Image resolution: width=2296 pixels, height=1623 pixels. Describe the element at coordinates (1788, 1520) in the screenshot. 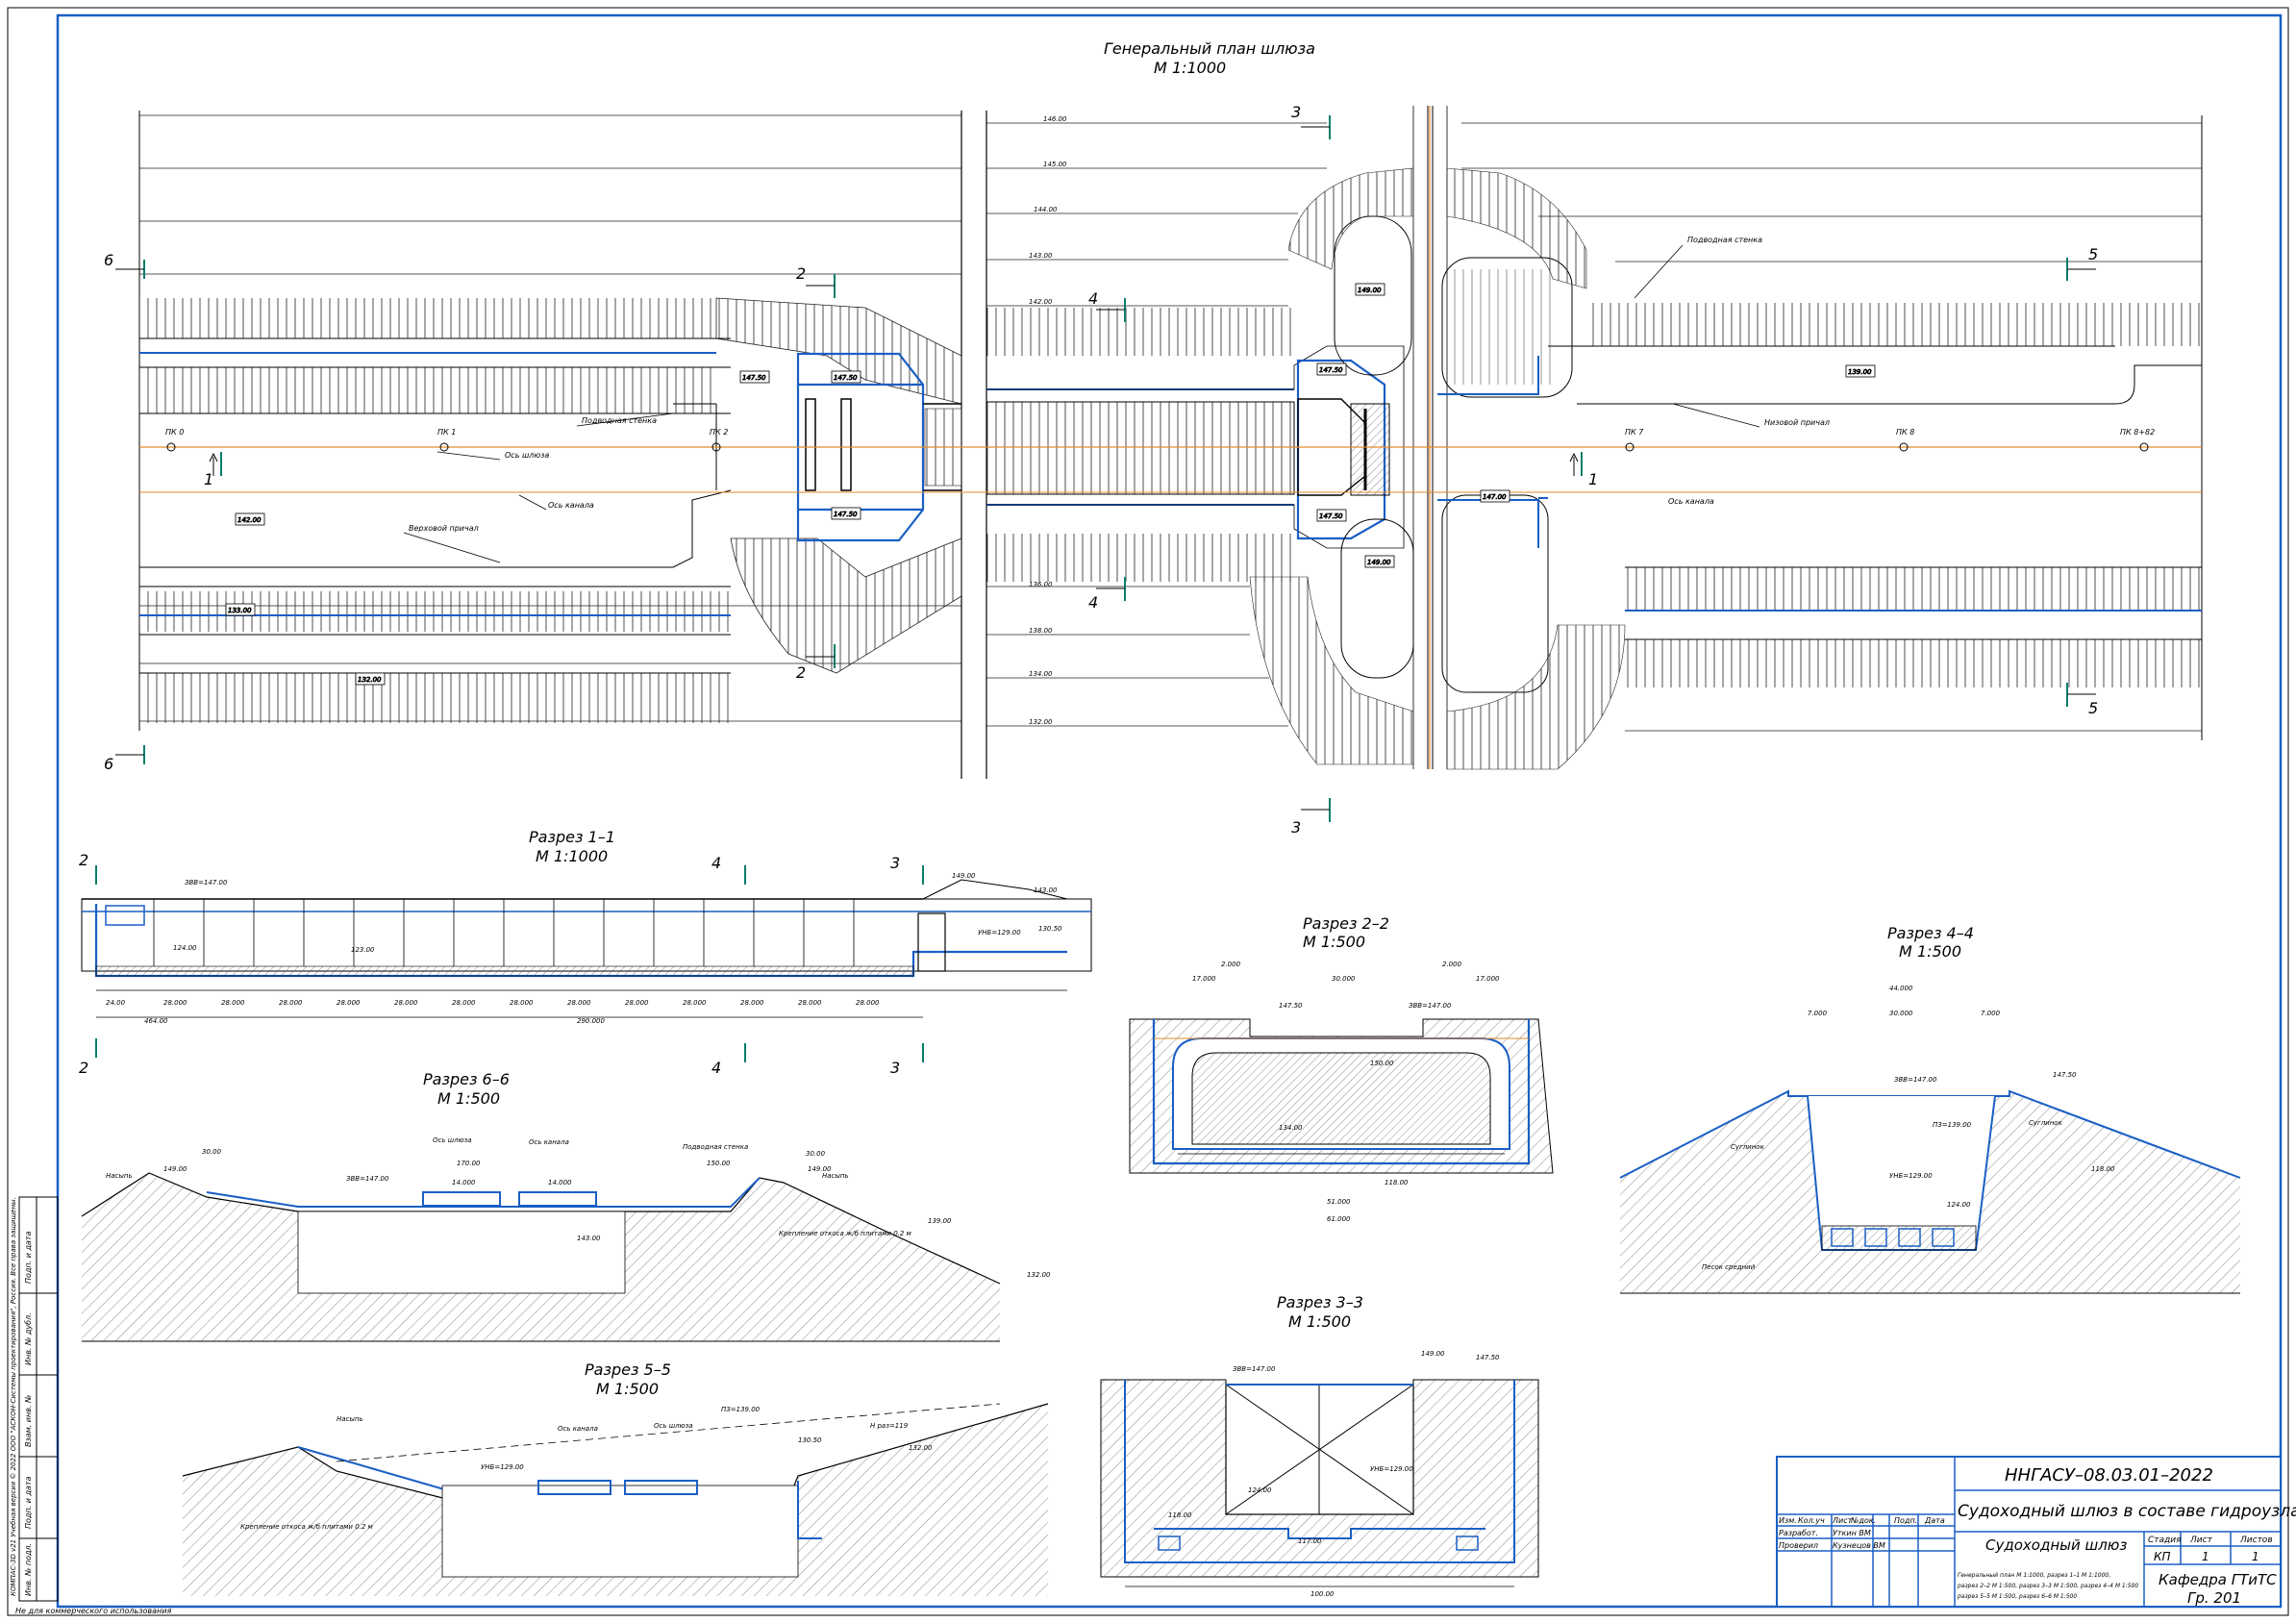

I see `svg-text: Изм.` at that location.